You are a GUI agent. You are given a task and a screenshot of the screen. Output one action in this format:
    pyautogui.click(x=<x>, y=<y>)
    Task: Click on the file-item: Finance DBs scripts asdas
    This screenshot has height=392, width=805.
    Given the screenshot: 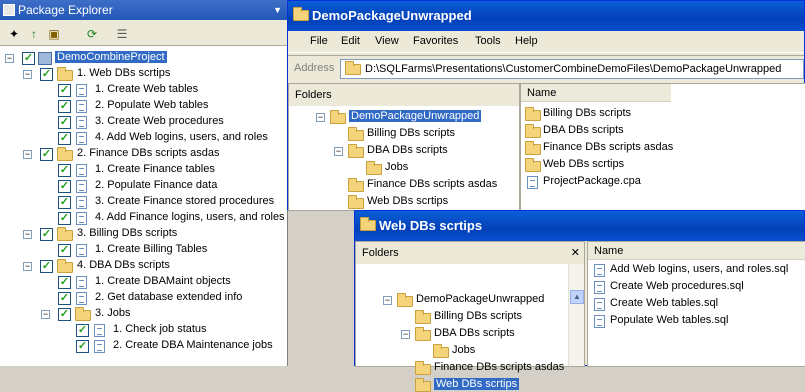 What is the action you would take?
    pyautogui.click(x=608, y=147)
    